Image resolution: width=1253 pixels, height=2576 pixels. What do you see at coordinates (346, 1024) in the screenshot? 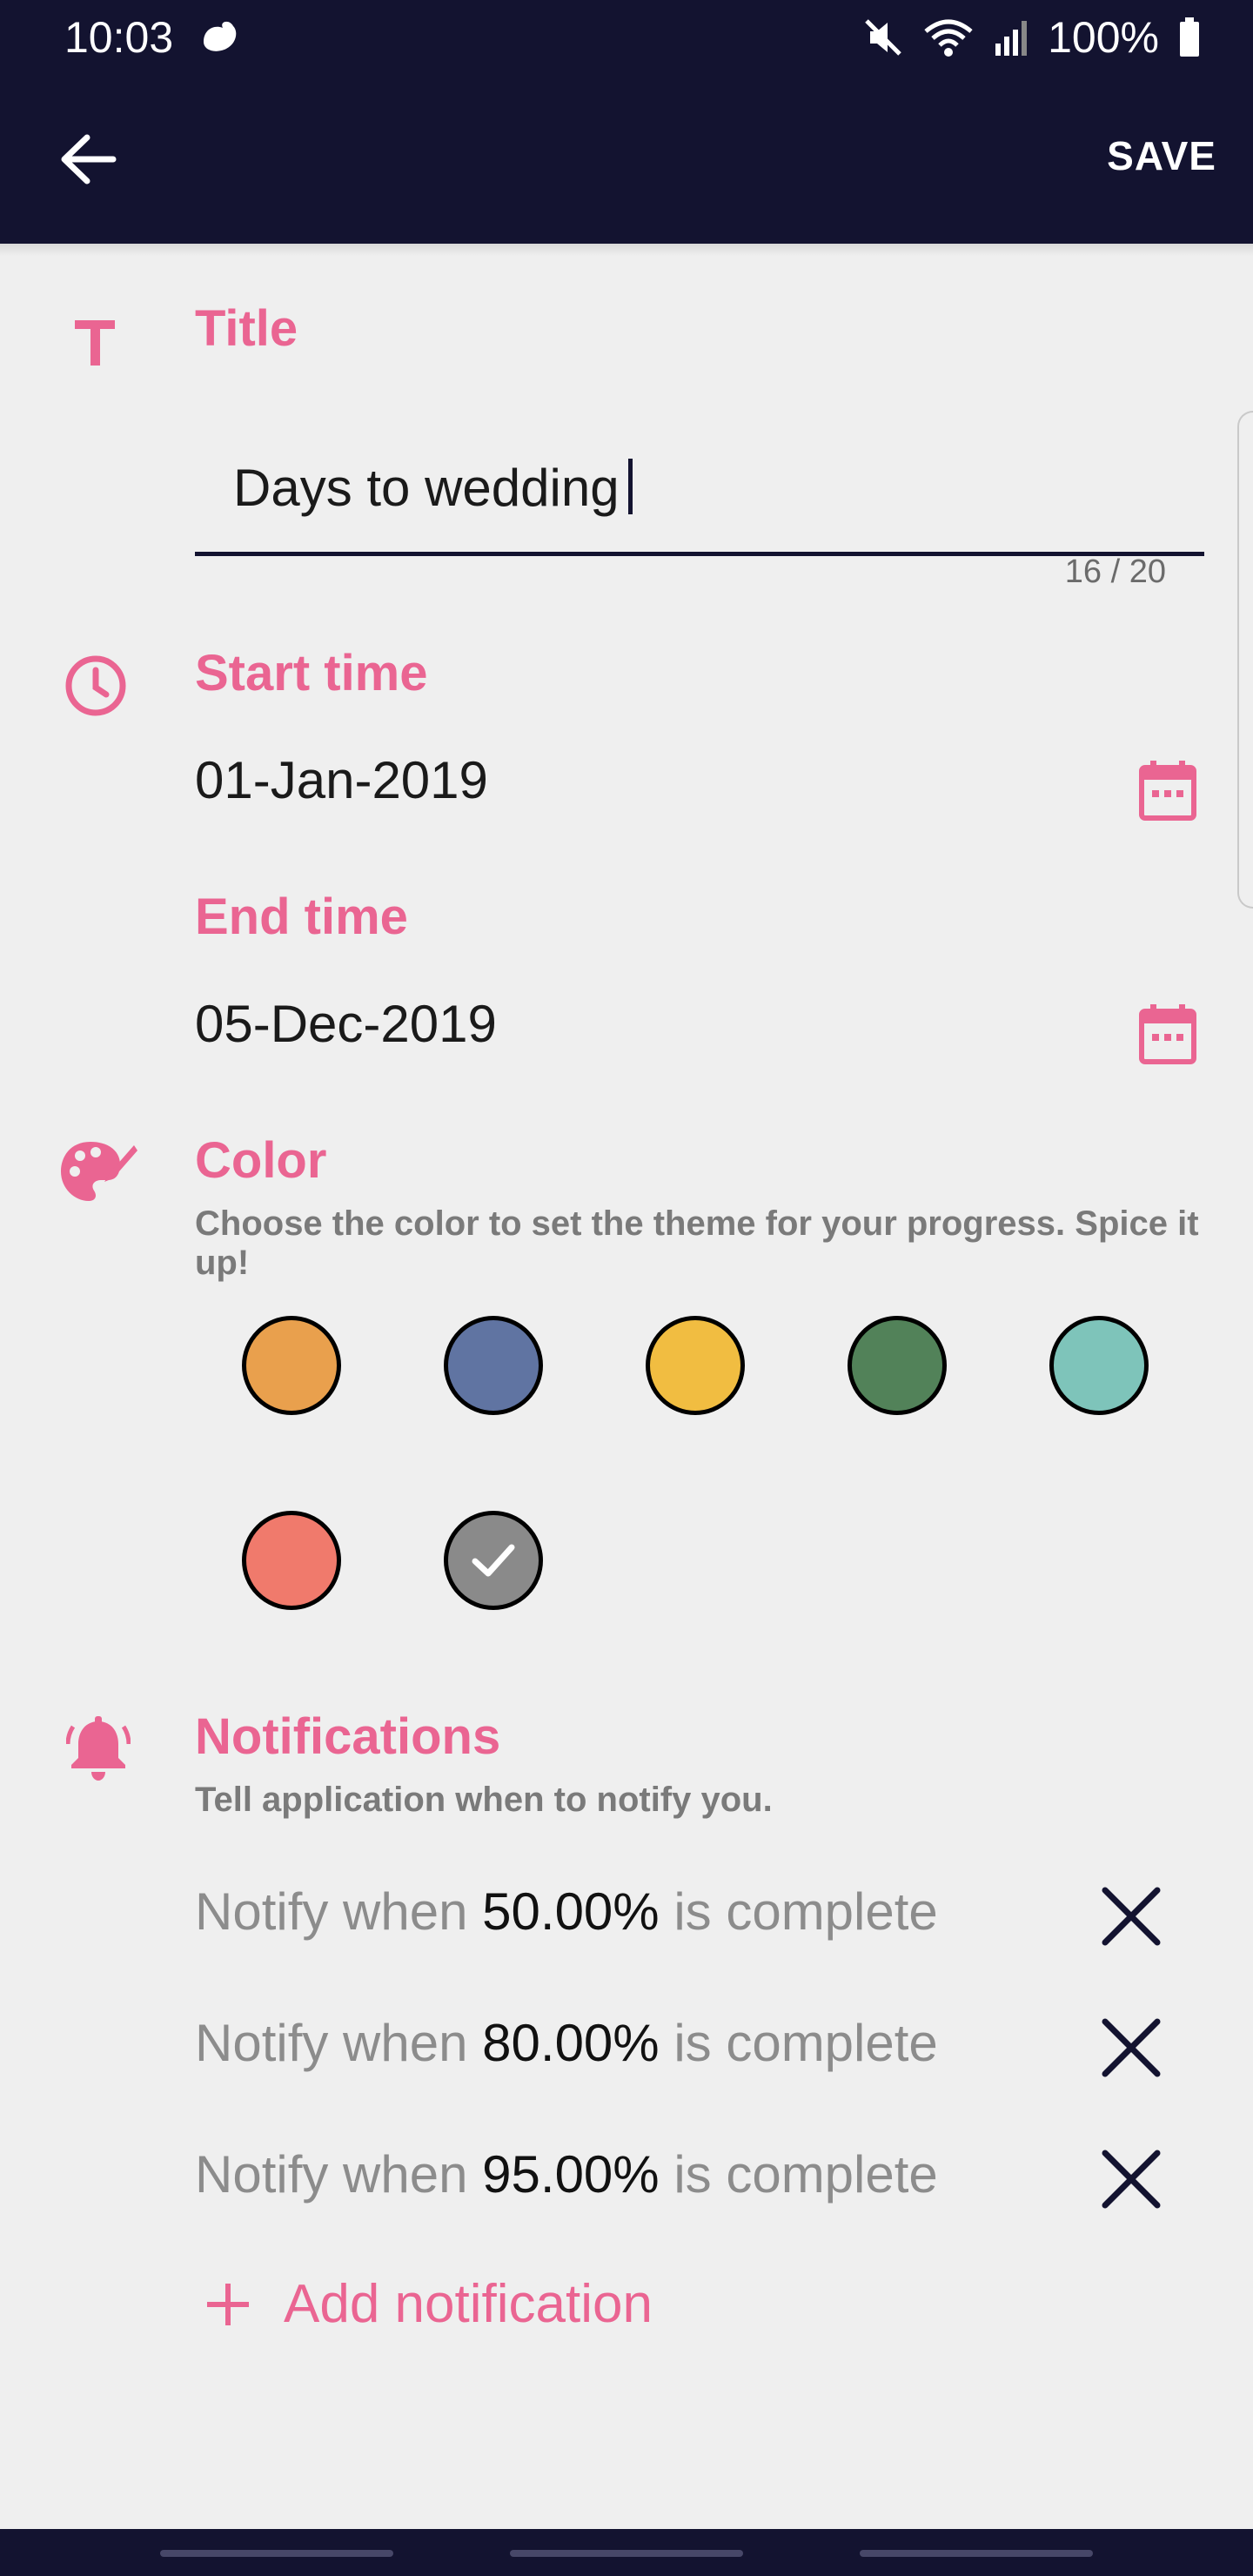
I see `end-time-value: 05-Dec-2019` at bounding box center [346, 1024].